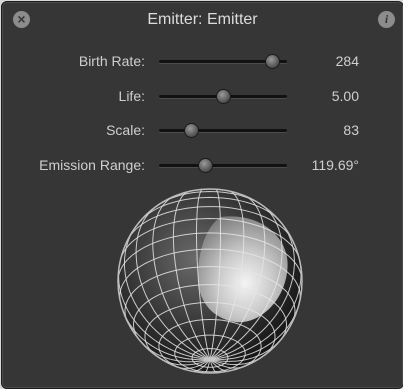 The width and height of the screenshot is (403, 389). What do you see at coordinates (191, 130) in the screenshot?
I see `scale-slider-knob` at bounding box center [191, 130].